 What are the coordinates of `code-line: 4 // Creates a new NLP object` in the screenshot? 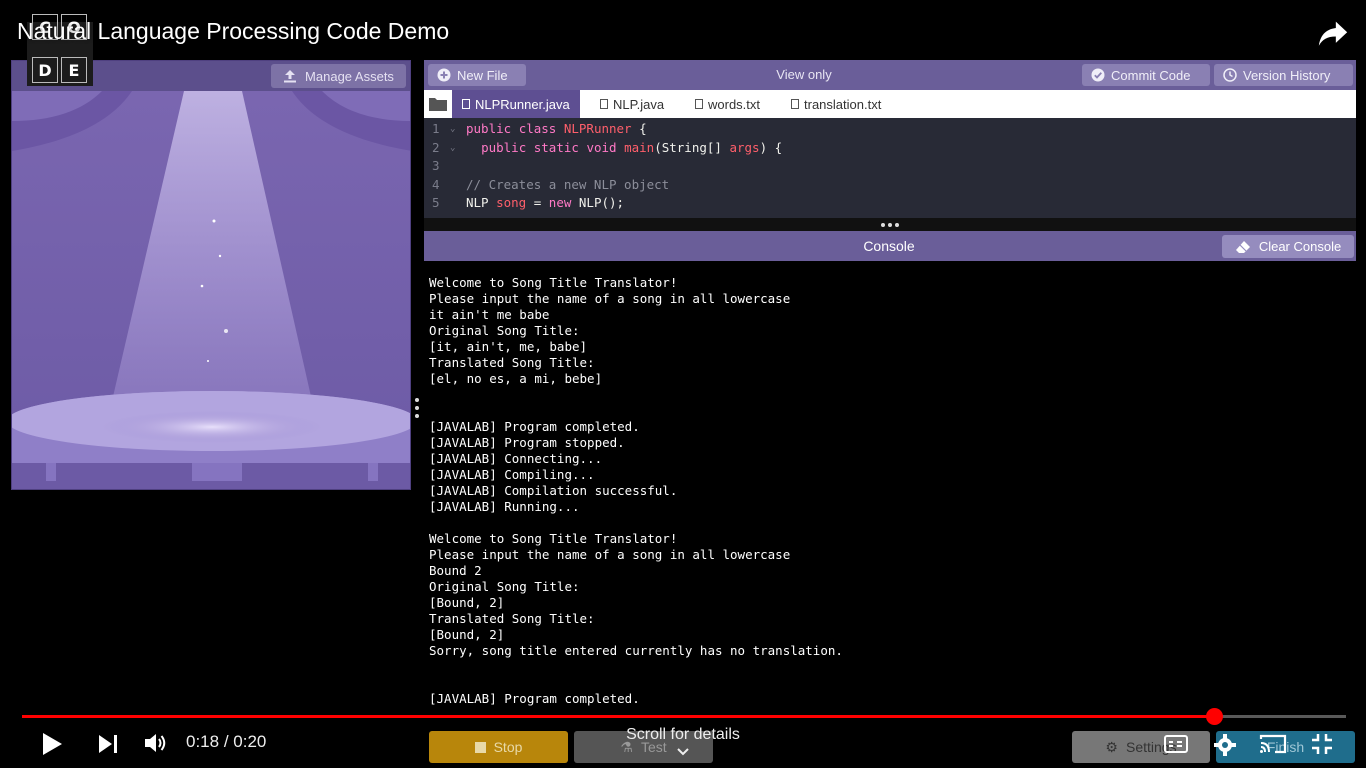 It's located at (890, 186).